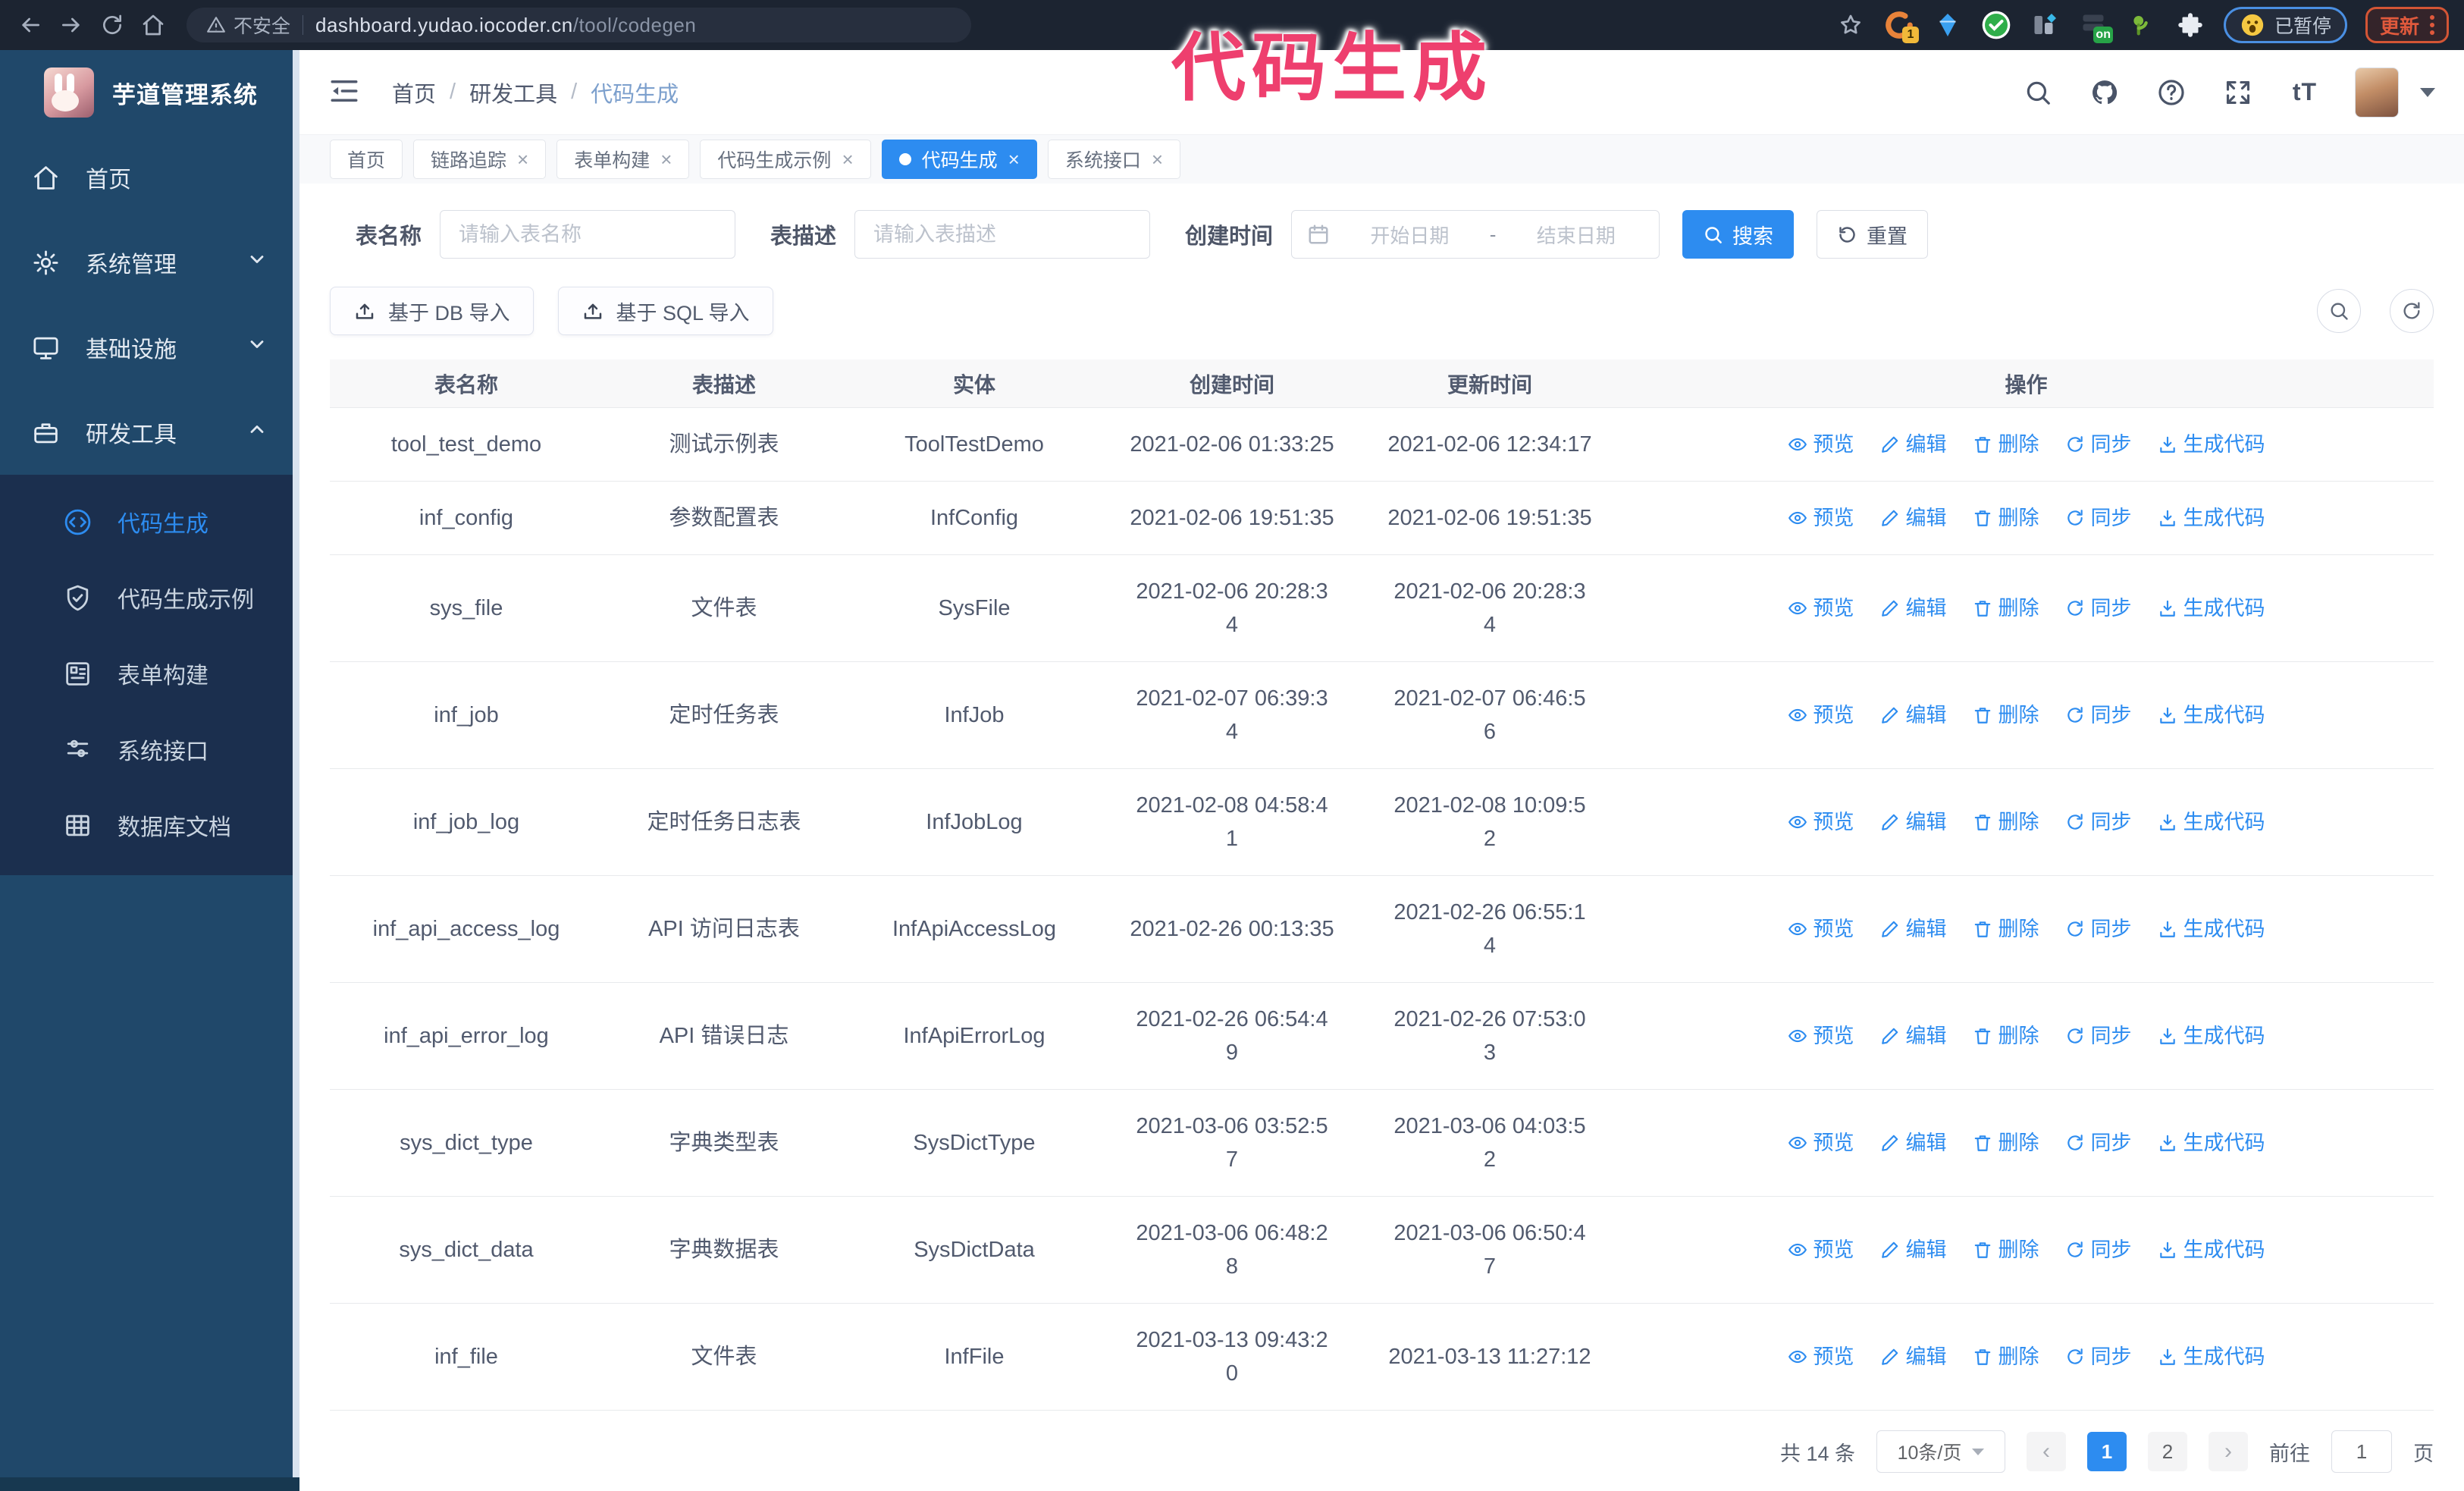 The width and height of the screenshot is (2464, 1491). Describe the element at coordinates (665, 311) in the screenshot. I see `import-sql-button: 基于 SQL 导入` at that location.